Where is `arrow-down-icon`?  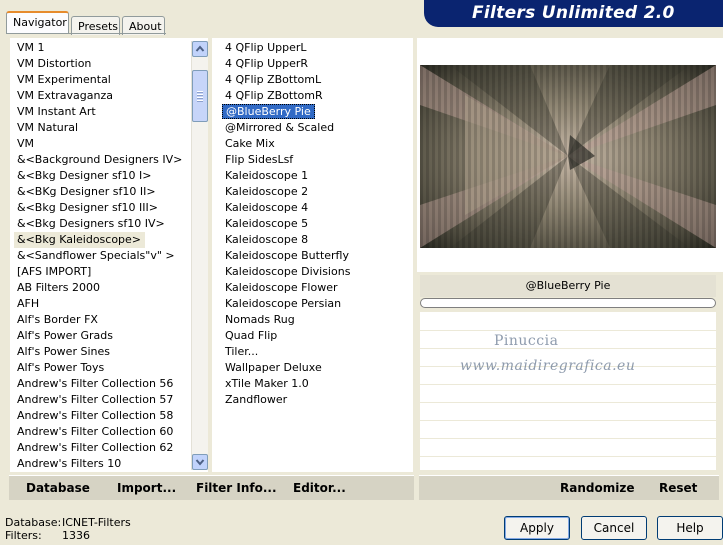 arrow-down-icon is located at coordinates (200, 462).